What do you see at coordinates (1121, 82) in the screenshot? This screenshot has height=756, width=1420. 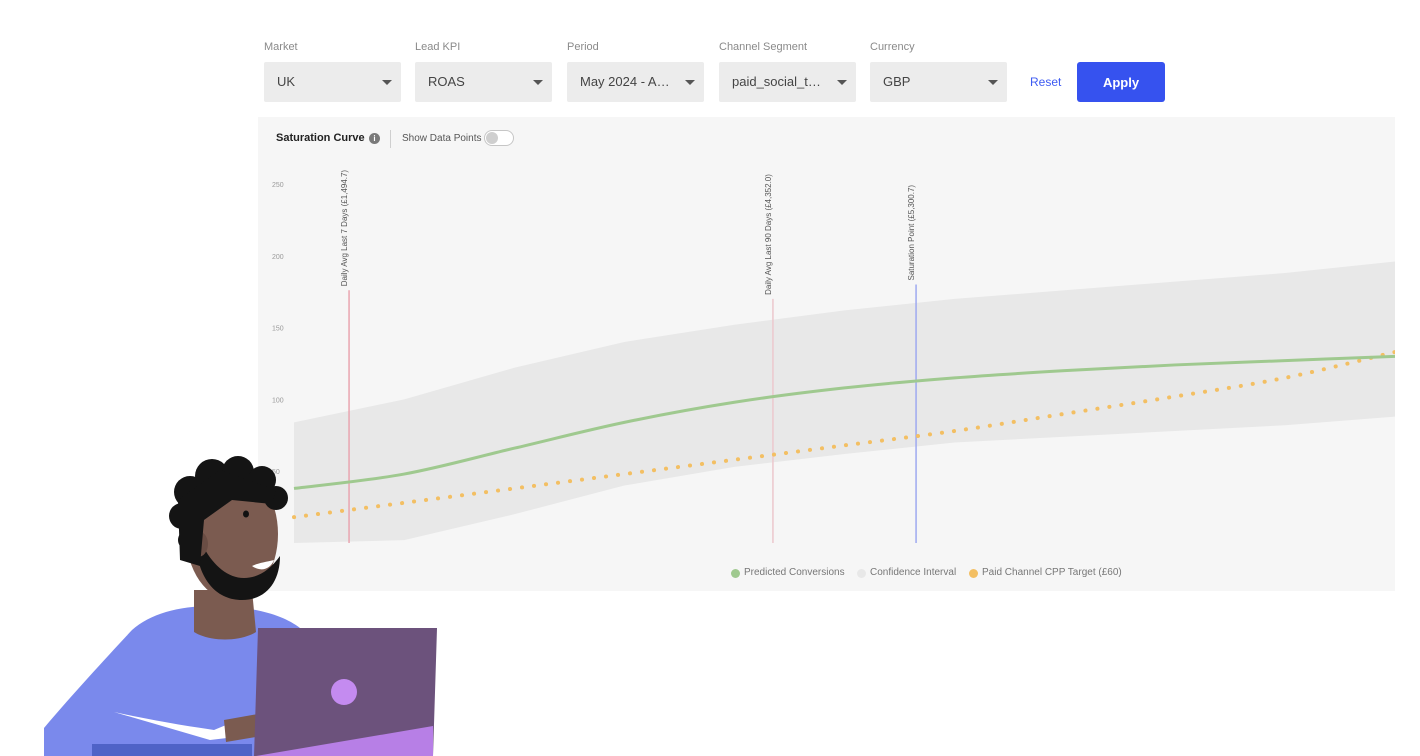 I see `apply-button: Apply` at bounding box center [1121, 82].